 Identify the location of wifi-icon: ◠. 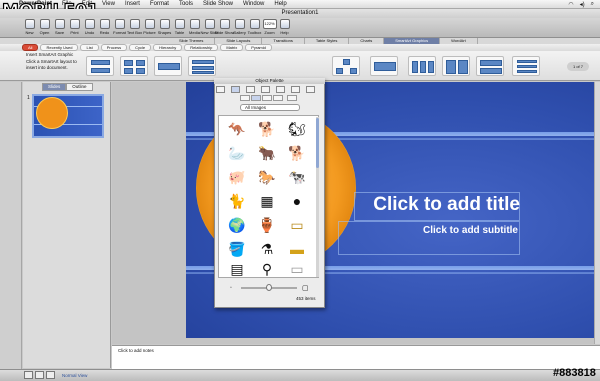
(570, 4).